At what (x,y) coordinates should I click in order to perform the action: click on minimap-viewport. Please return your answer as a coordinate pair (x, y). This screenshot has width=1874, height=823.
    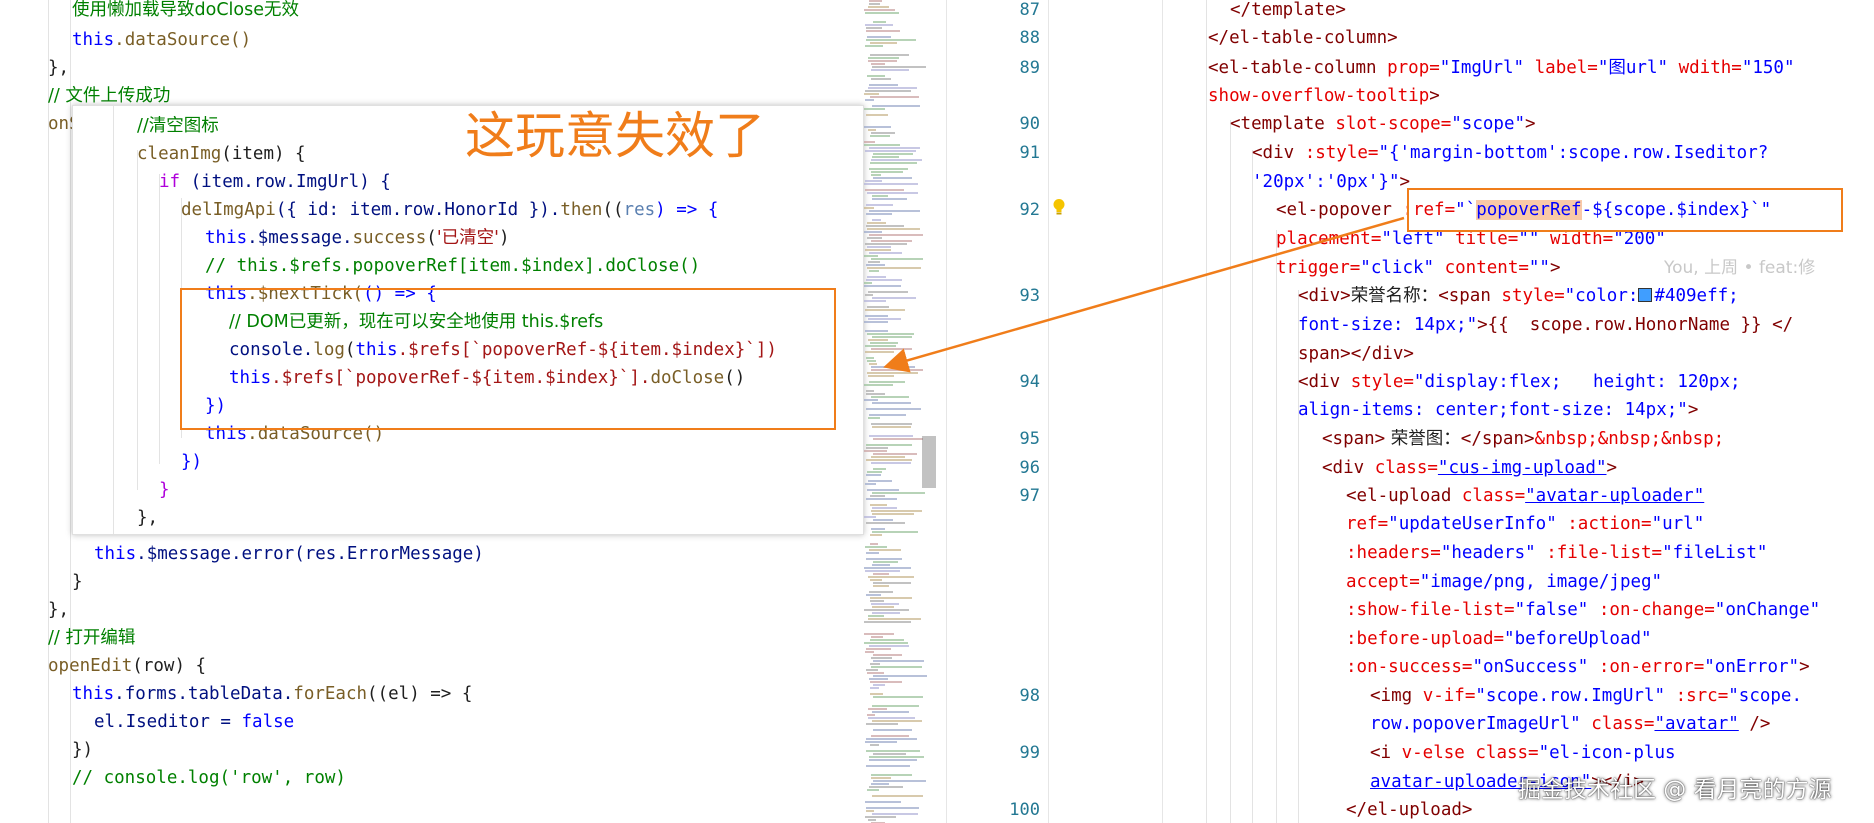
    Looking at the image, I should click on (929, 462).